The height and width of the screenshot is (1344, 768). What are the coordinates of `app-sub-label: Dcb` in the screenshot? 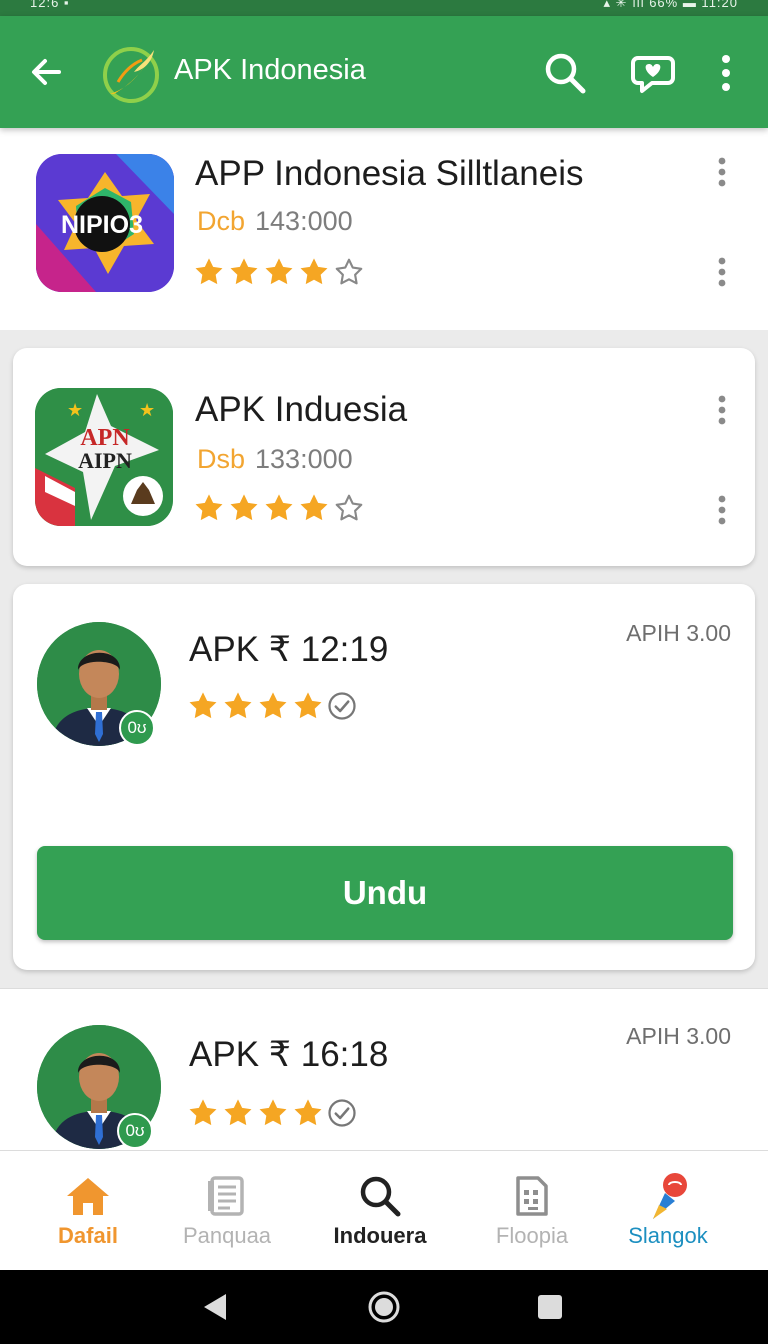 It's located at (221, 221).